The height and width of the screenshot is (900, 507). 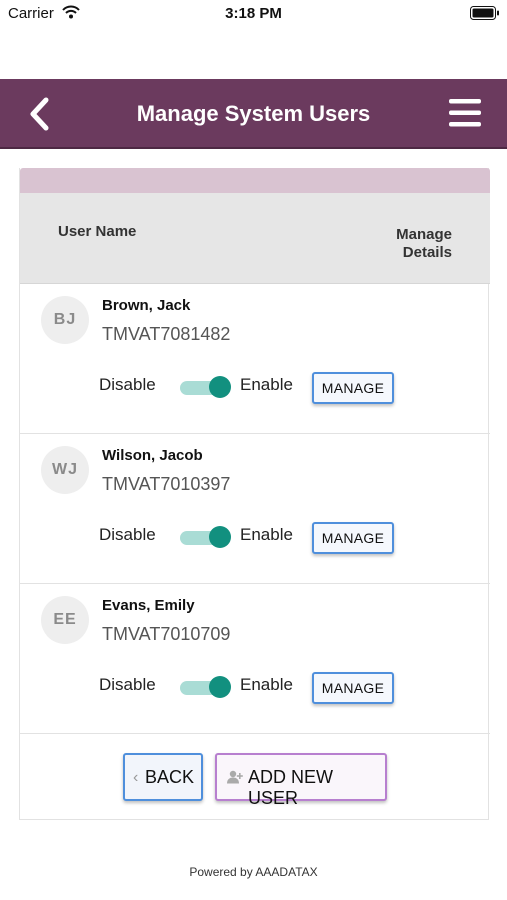 What do you see at coordinates (152, 455) in the screenshot?
I see `user-name: Wilson, Jacob` at bounding box center [152, 455].